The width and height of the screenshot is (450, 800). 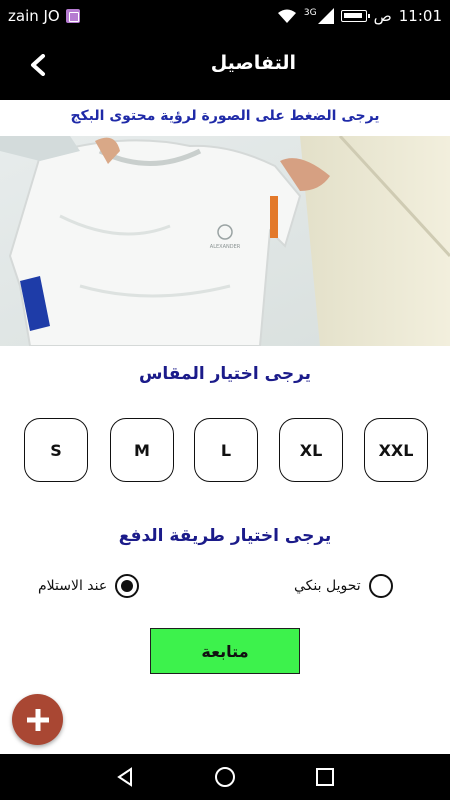 What do you see at coordinates (327, 586) in the screenshot?
I see `payment-option-label: تحويل بنكي` at bounding box center [327, 586].